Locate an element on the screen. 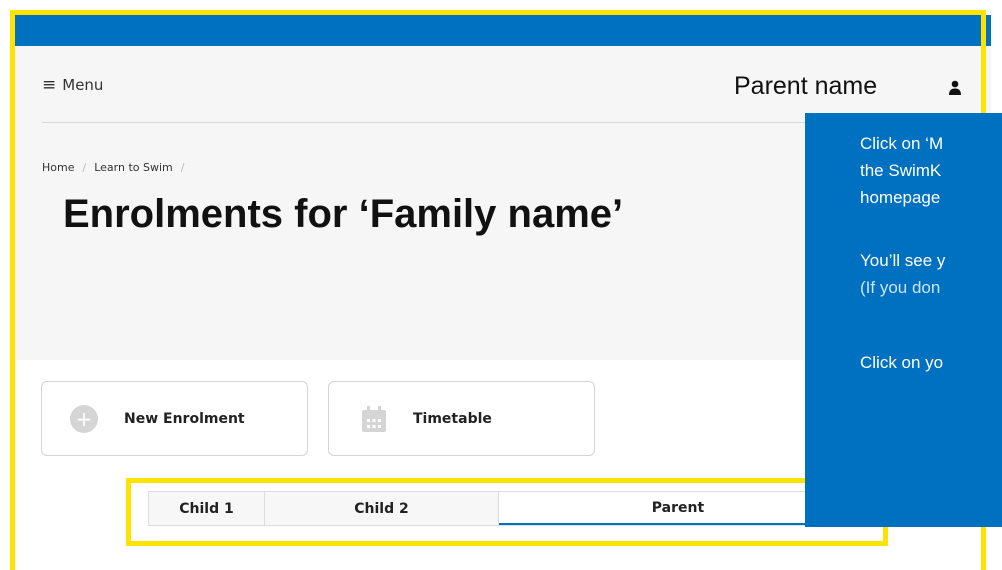 This screenshot has width=1002, height=570. user-icon is located at coordinates (955, 88).